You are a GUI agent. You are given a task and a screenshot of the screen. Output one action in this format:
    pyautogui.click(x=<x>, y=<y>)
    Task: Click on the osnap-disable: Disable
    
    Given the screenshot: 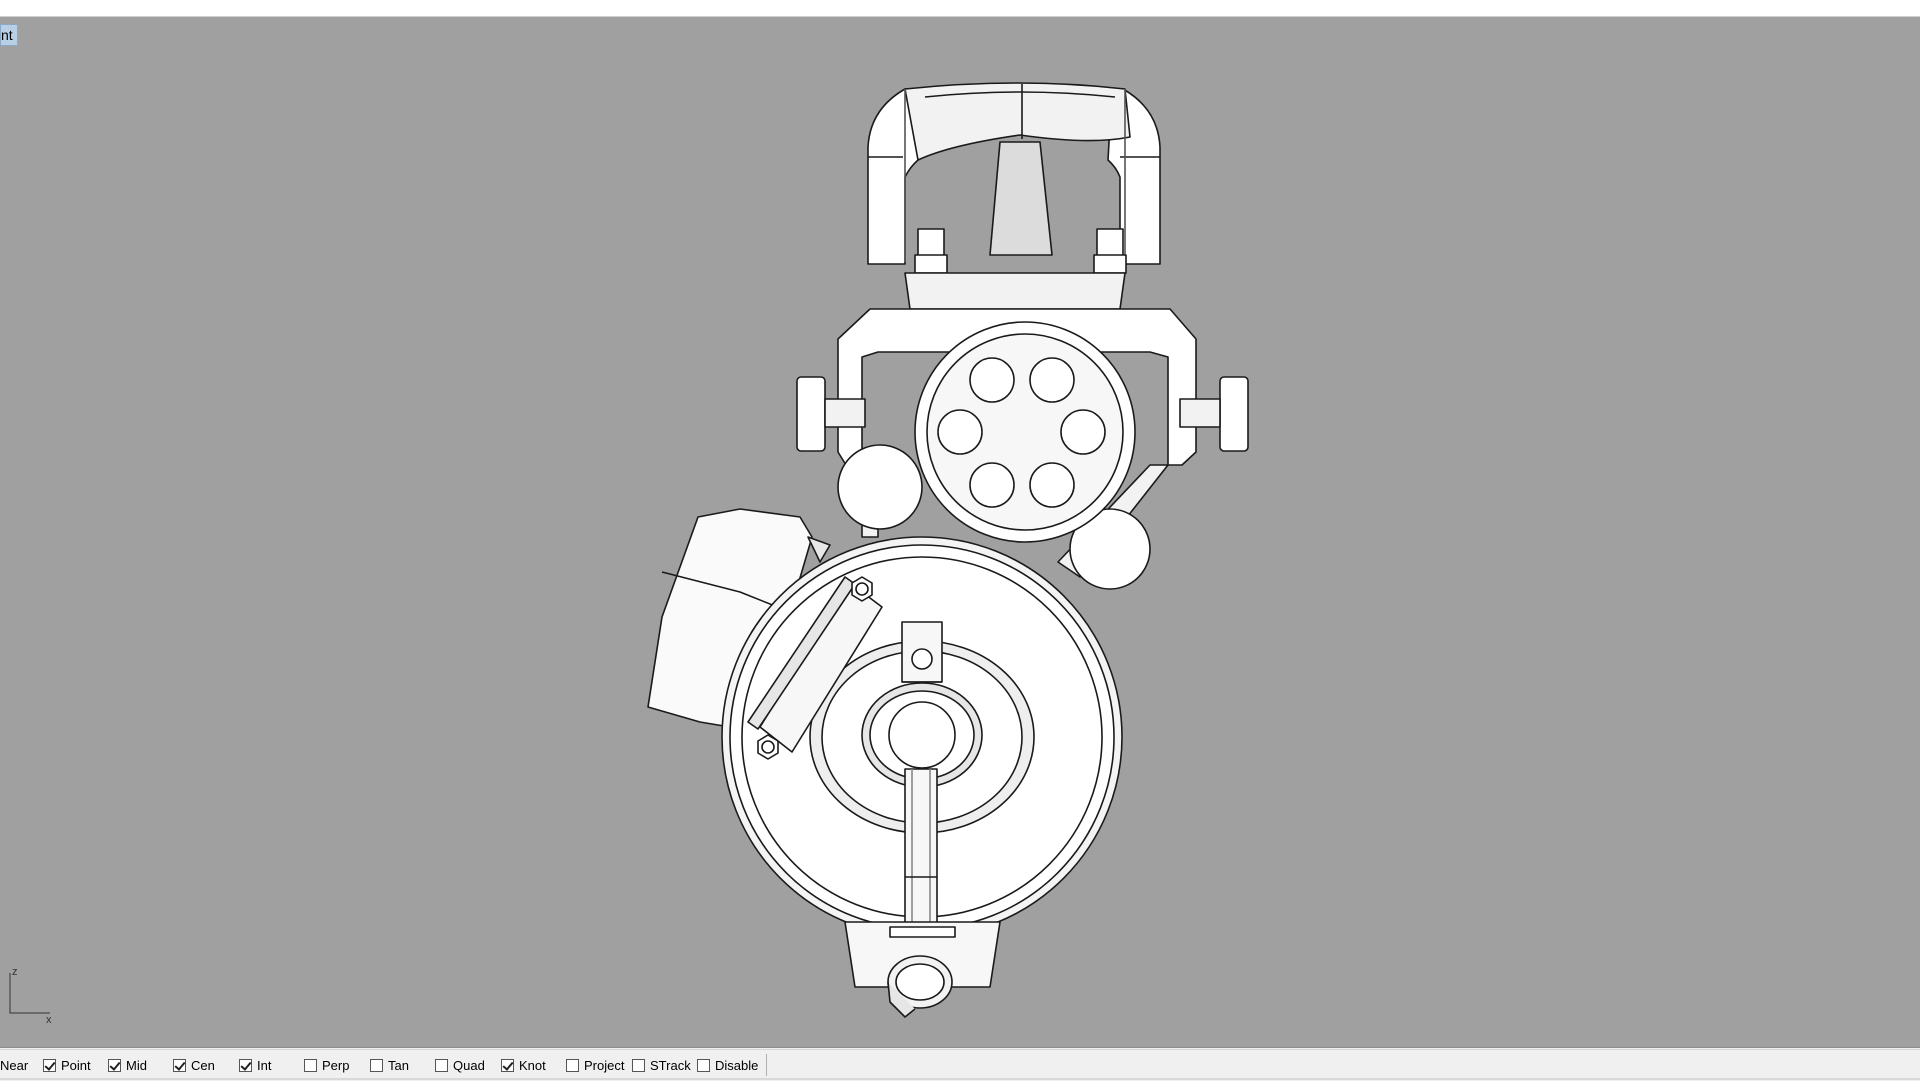 What is the action you would take?
    pyautogui.click(x=727, y=1066)
    